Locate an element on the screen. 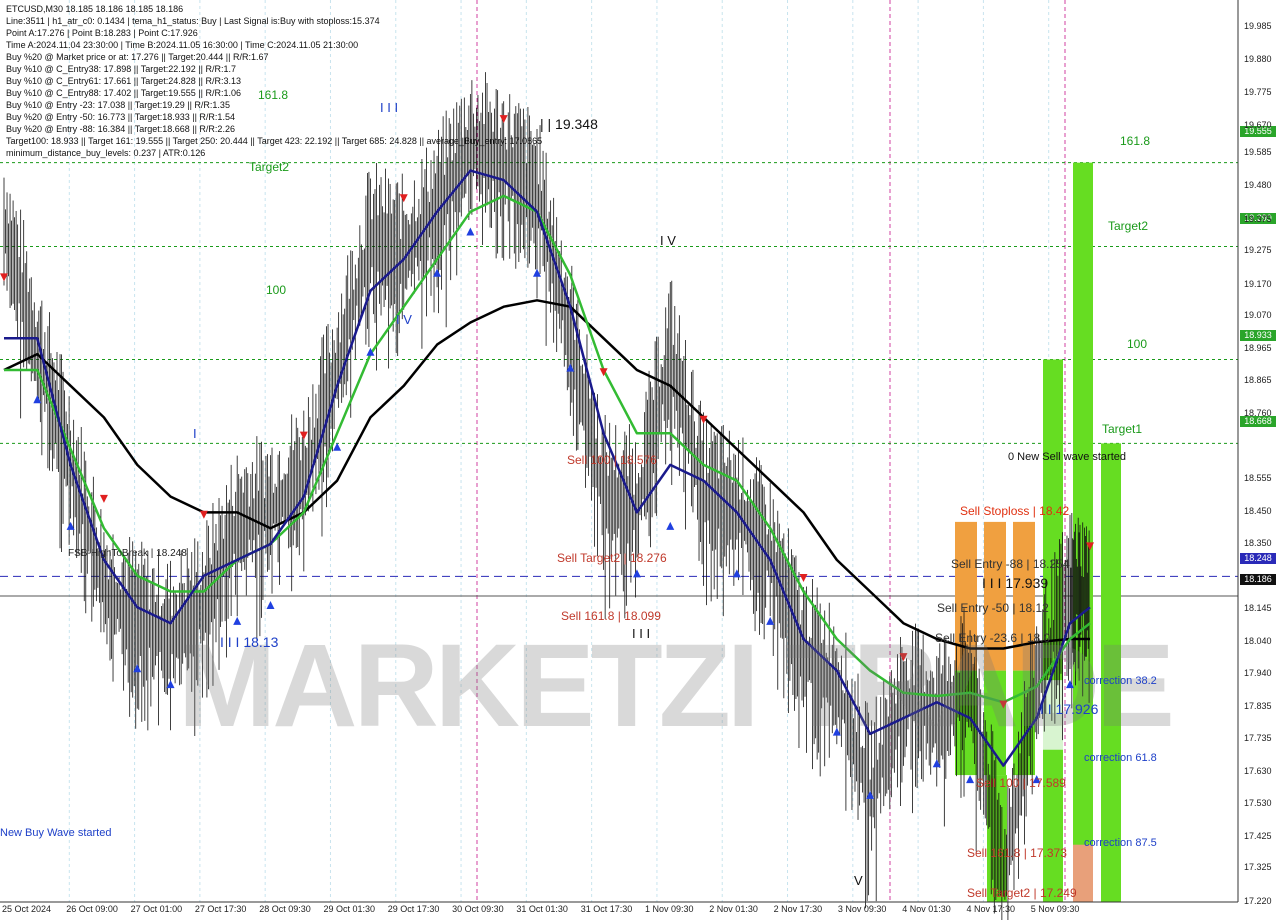  y-tick-label: 18.040 is located at coordinates (1258, 641).